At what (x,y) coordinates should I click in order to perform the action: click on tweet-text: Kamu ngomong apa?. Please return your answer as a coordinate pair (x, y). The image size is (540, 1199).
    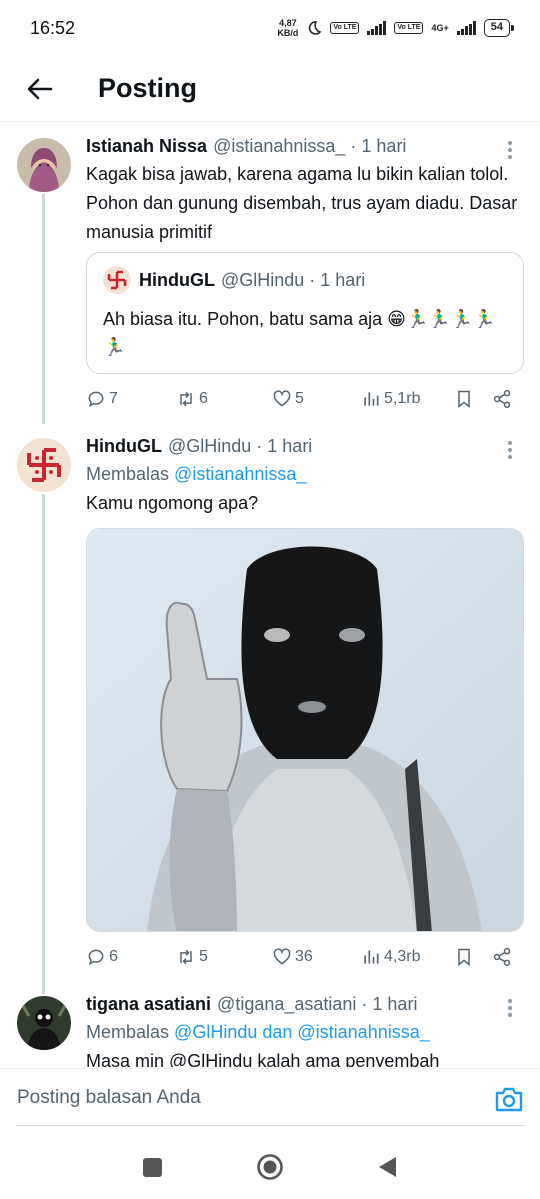
    Looking at the image, I should click on (172, 503).